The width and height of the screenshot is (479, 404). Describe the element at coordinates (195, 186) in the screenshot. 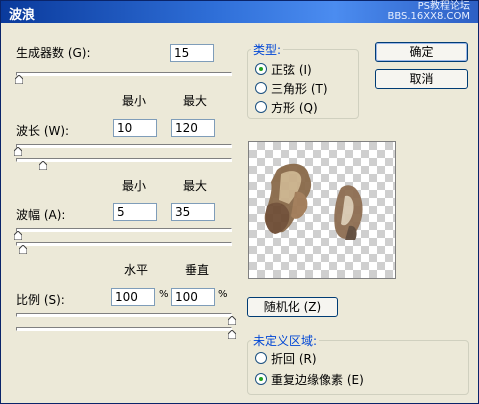

I see `amplitude-max-header: 最大` at that location.